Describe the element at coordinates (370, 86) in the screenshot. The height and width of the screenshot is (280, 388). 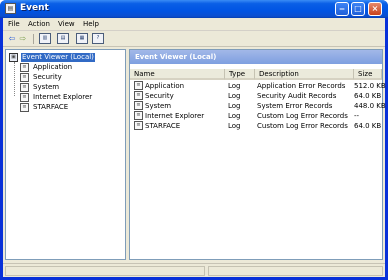
I see `row-size: 512.0 KB` at that location.